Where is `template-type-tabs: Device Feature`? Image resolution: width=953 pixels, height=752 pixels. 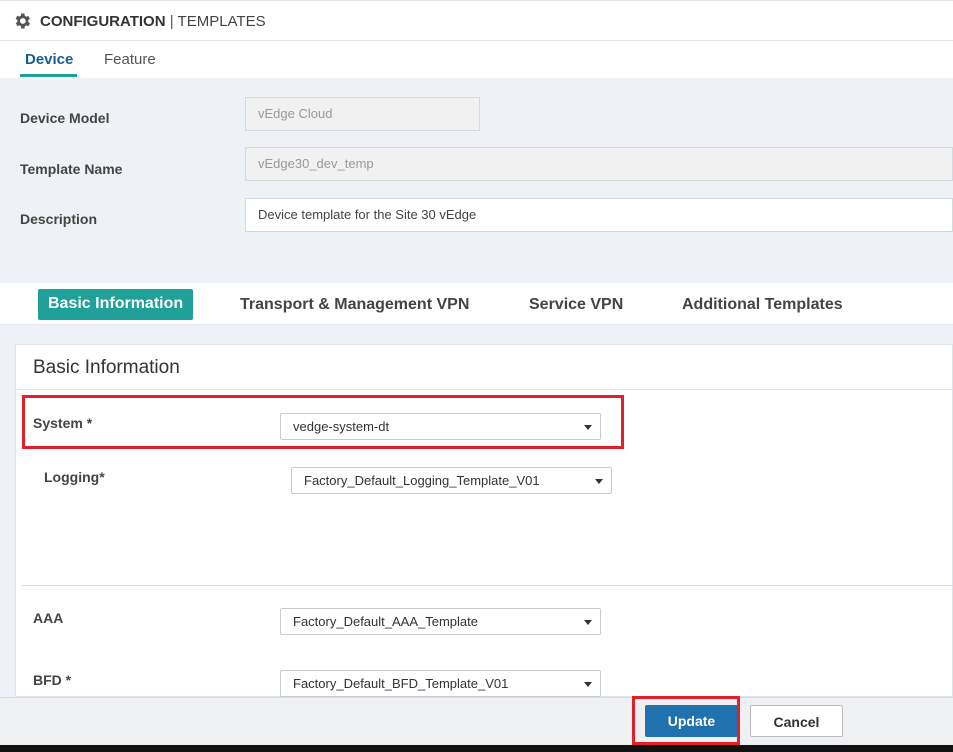
template-type-tabs: Device Feature is located at coordinates (476, 59).